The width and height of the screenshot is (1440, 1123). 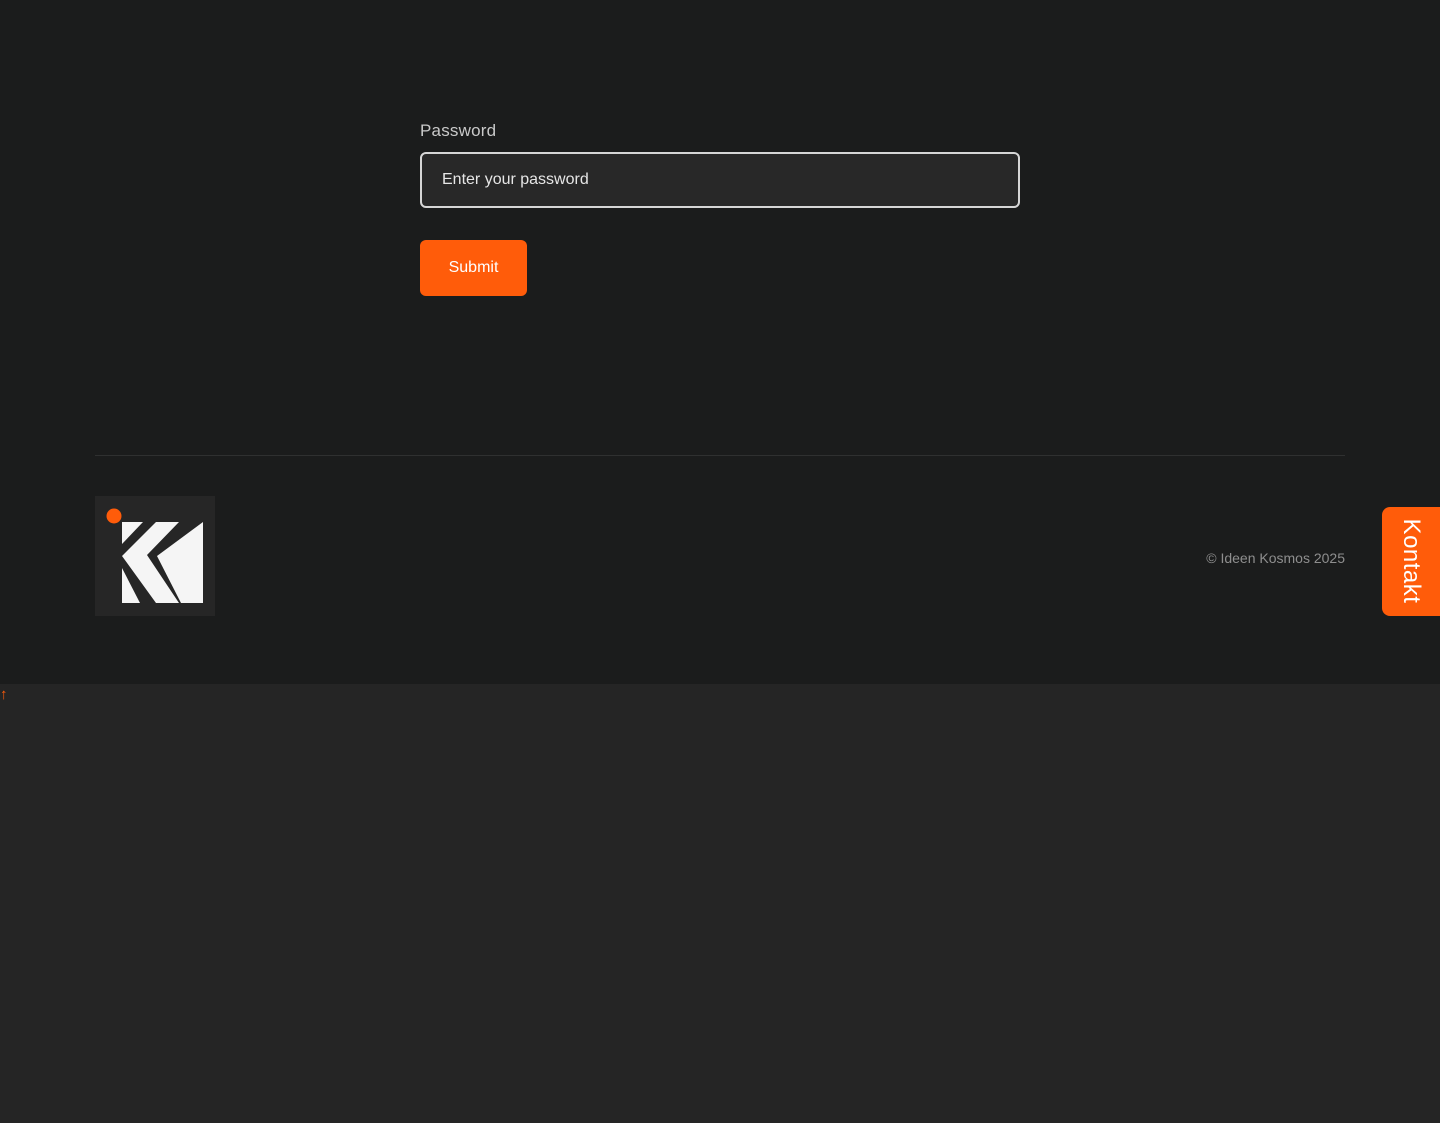 I want to click on kontakt-tab: Kontakt, so click(x=1411, y=561).